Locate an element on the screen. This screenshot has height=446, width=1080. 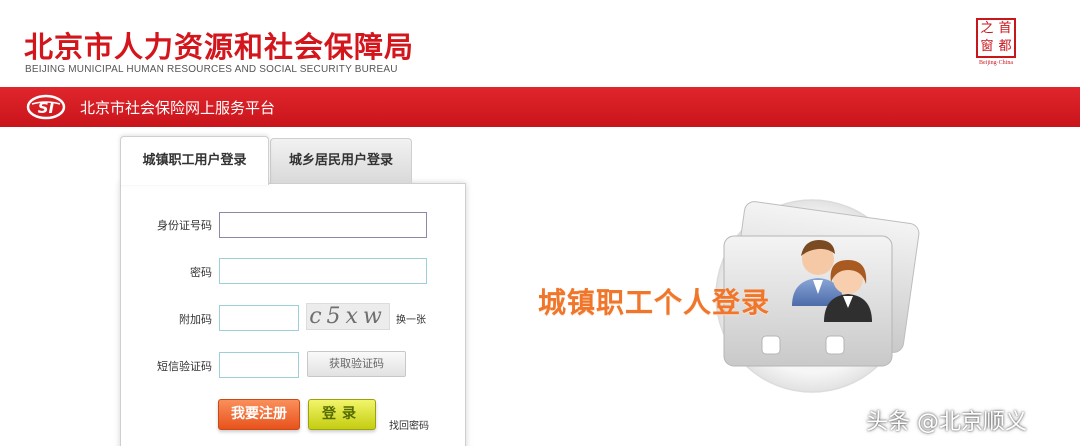
svg-text: SI is located at coordinates (46, 108).